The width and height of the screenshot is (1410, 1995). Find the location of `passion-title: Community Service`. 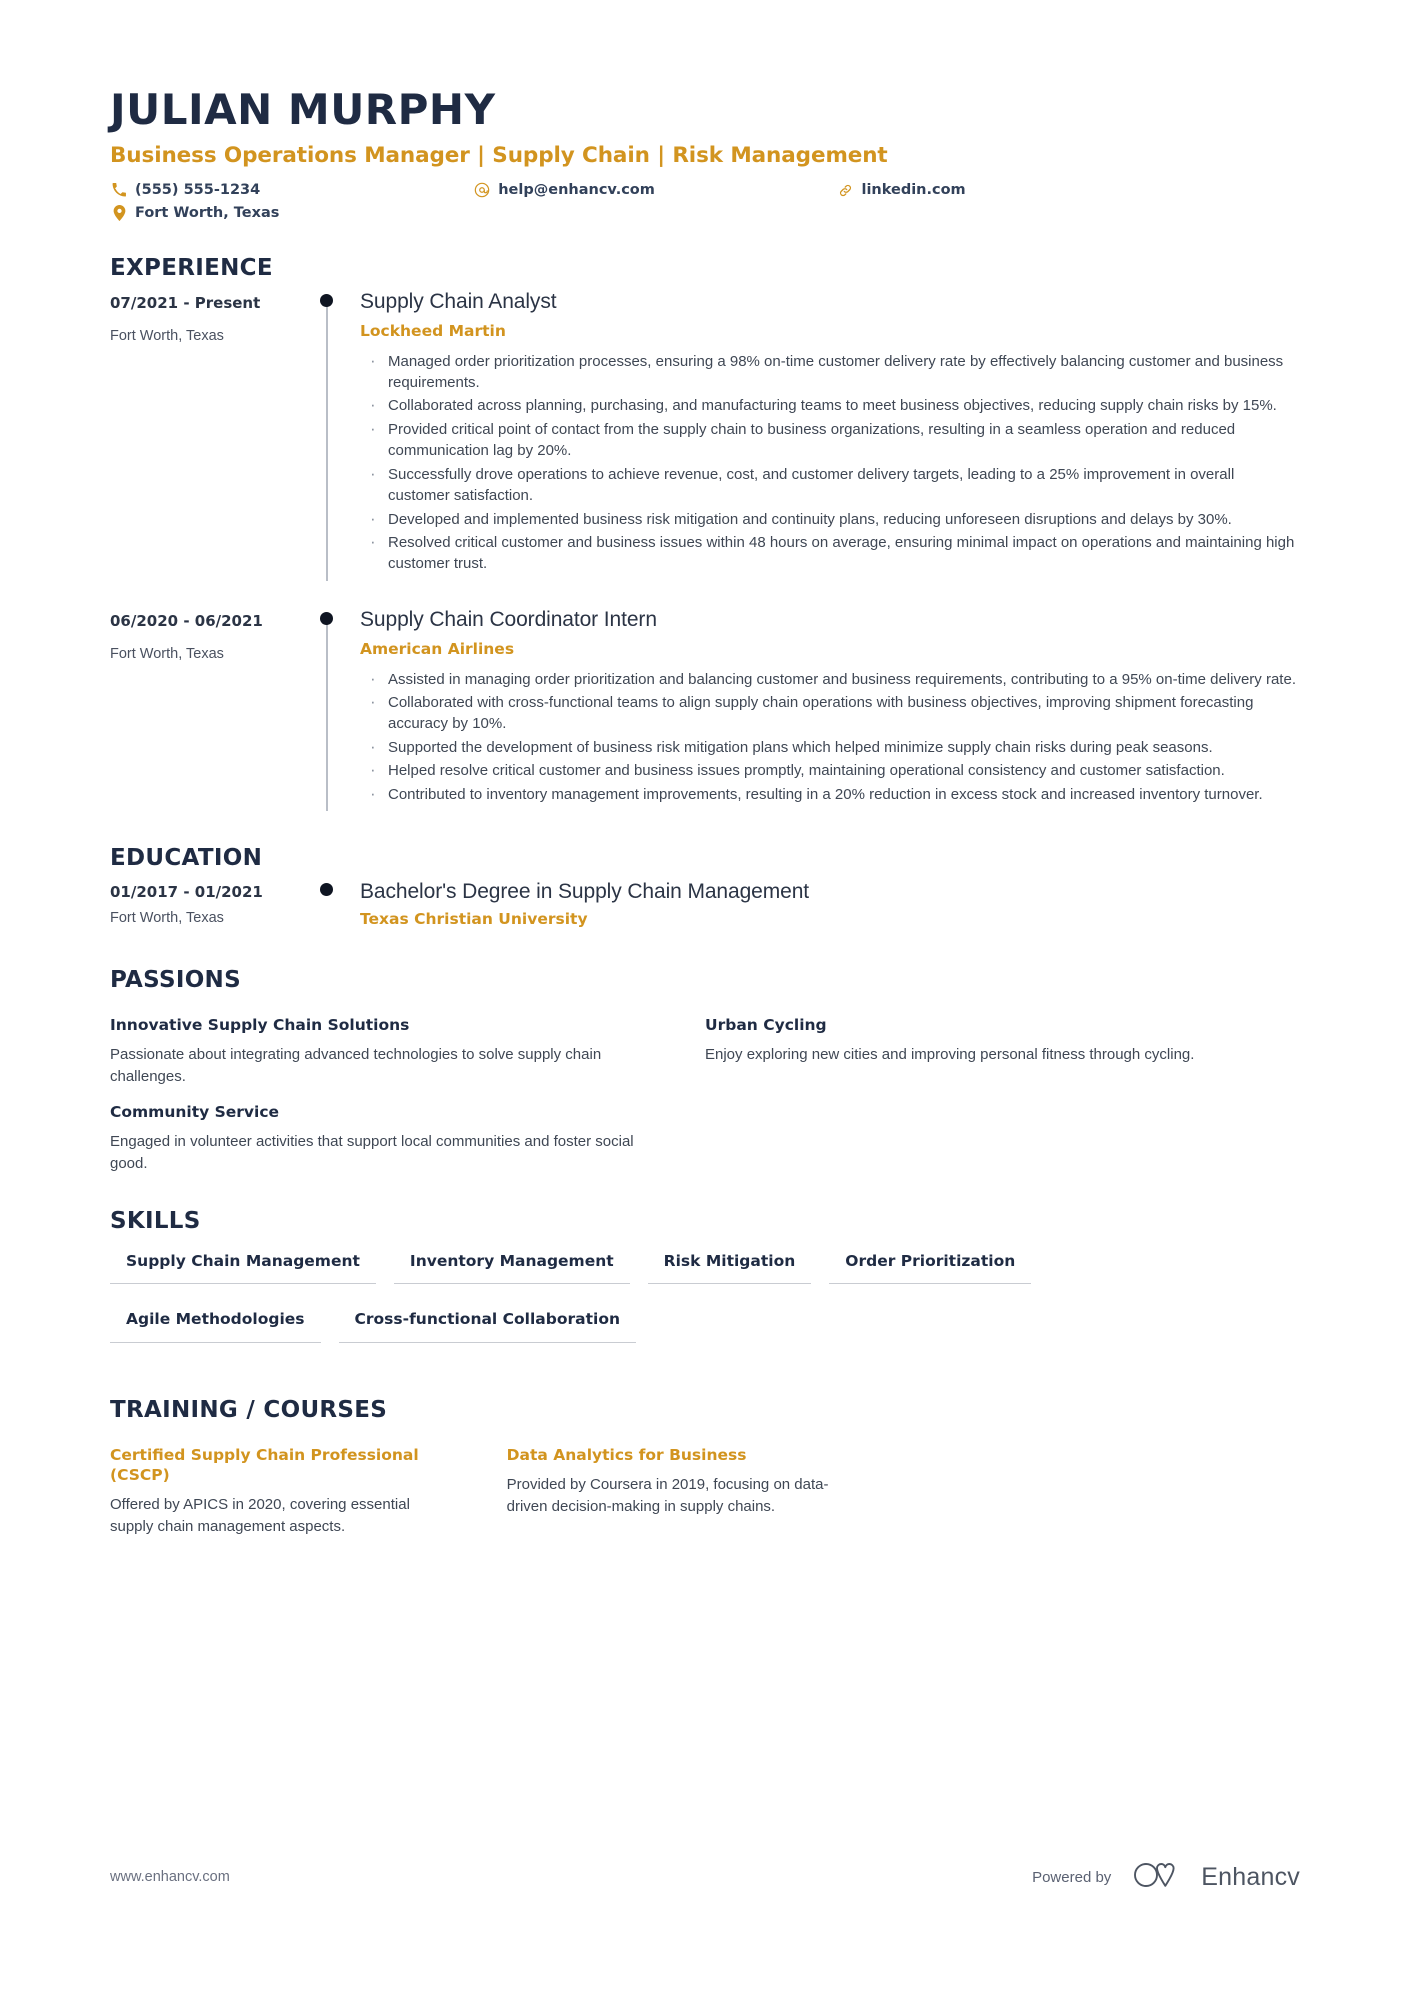

passion-title: Community Service is located at coordinates (195, 1111).